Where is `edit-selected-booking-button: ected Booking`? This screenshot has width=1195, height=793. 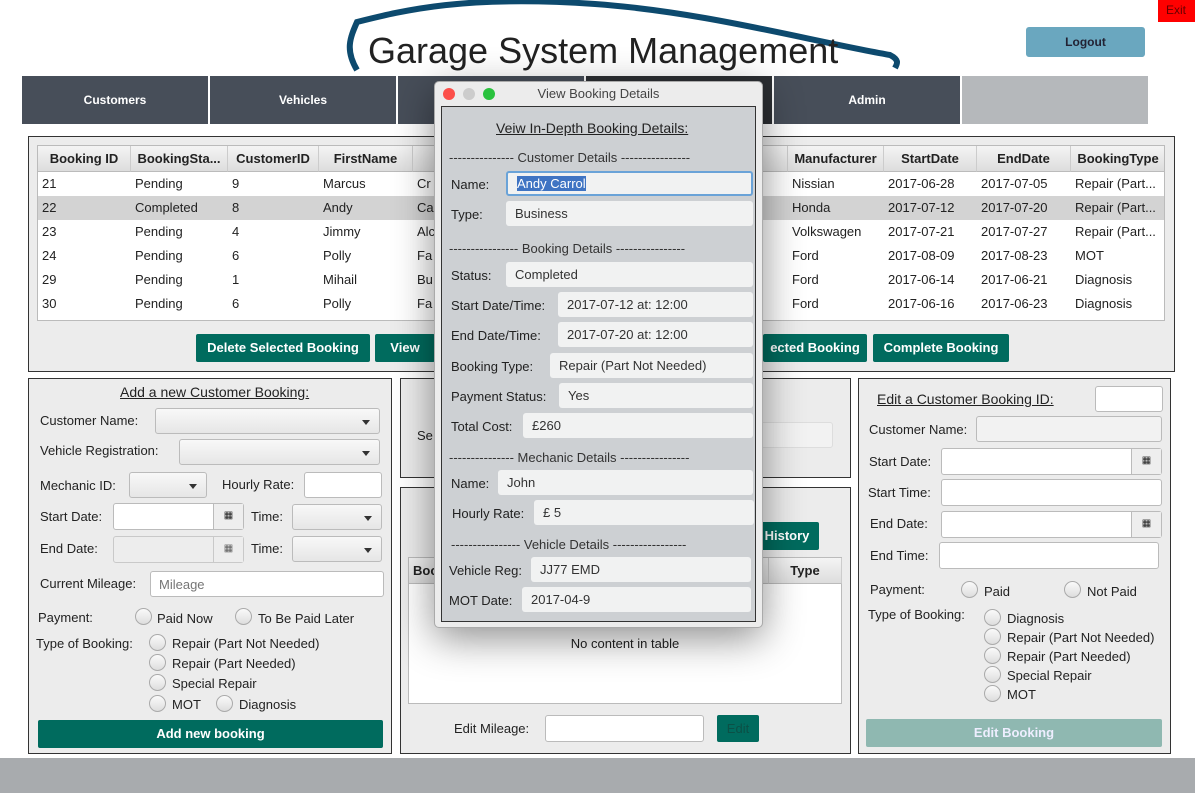
edit-selected-booking-button: ected Booking is located at coordinates (815, 348).